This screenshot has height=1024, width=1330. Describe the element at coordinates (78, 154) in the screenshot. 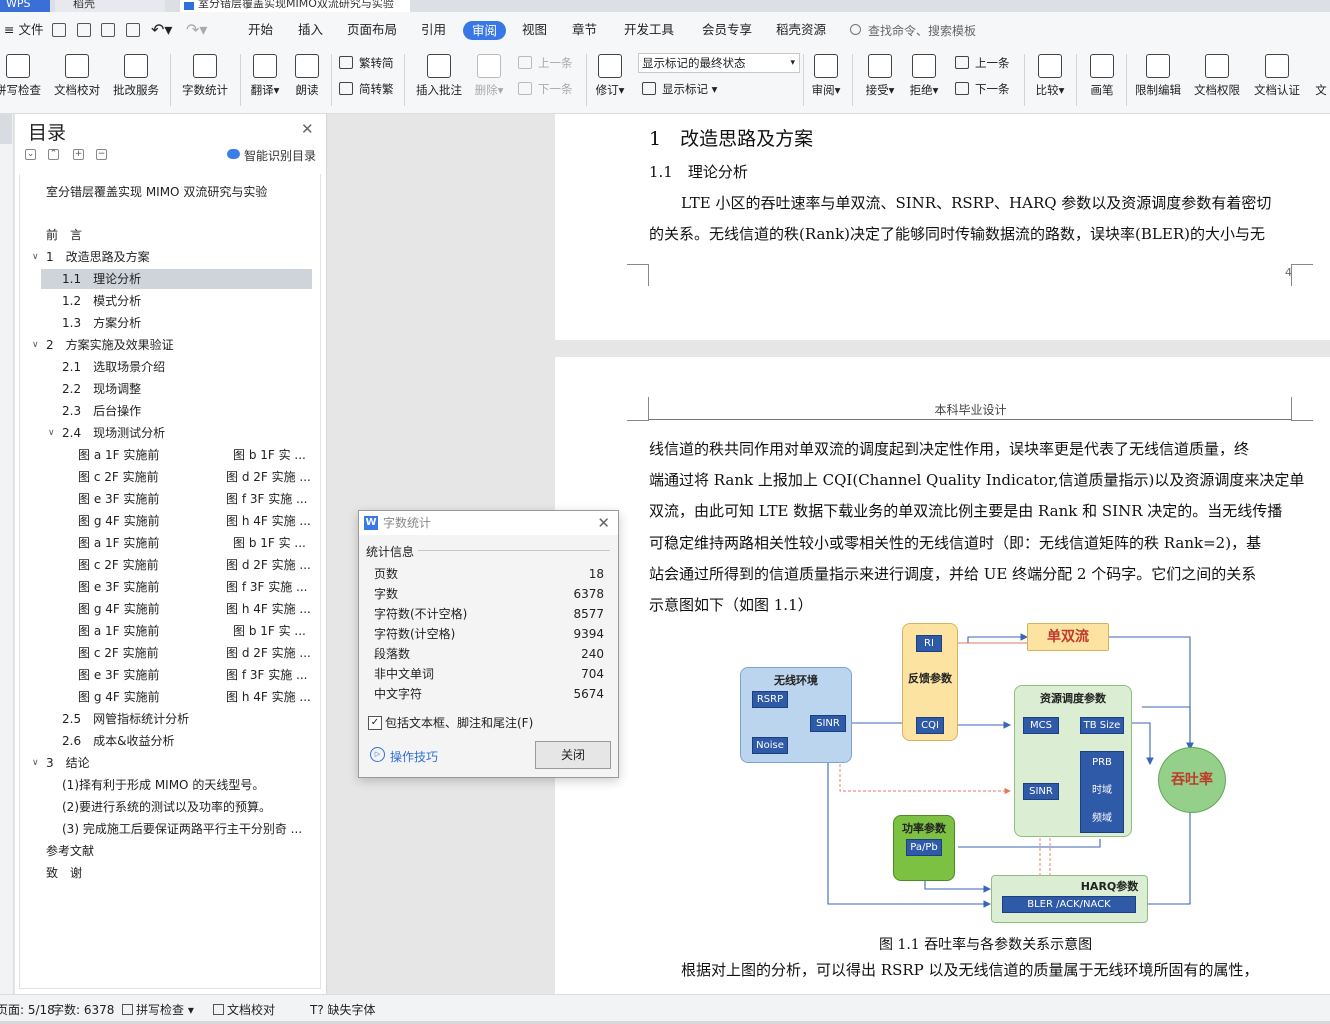

I see `add-heading-icon: +` at that location.